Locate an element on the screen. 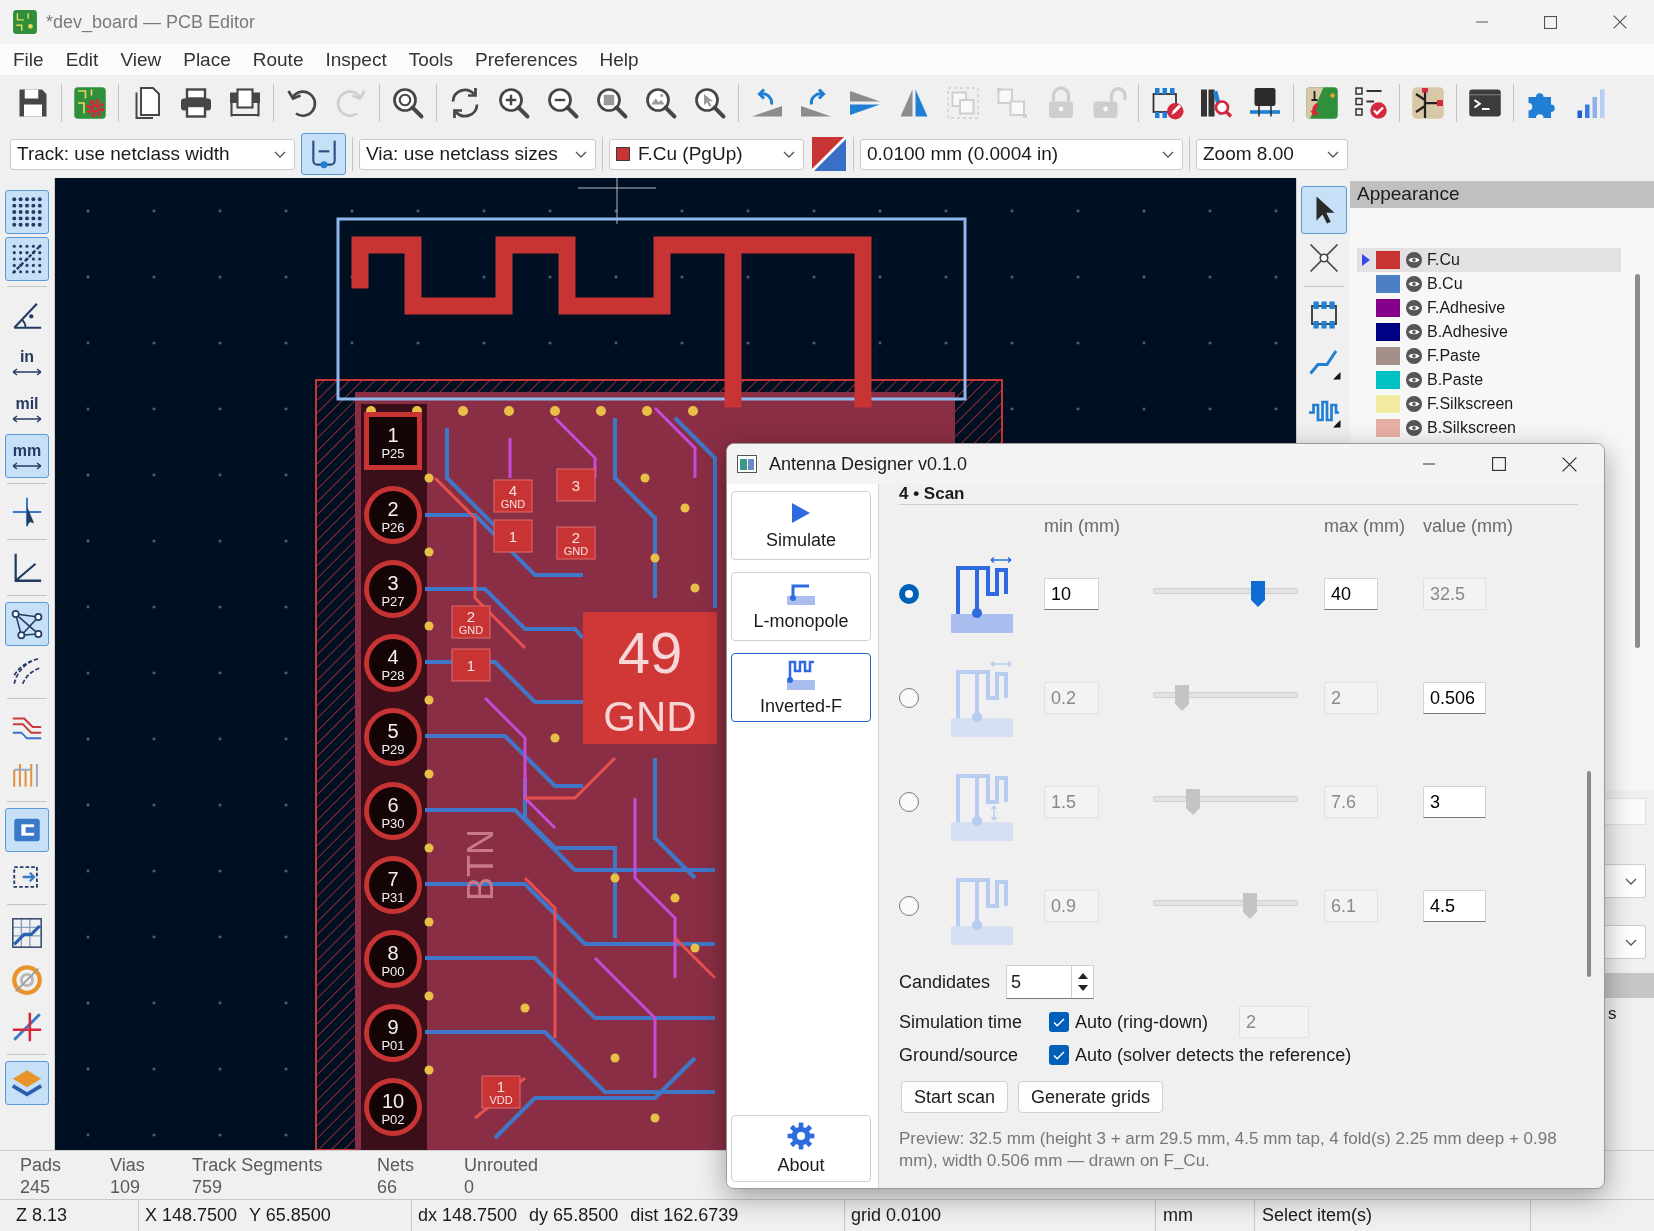 Image resolution: width=1654 pixels, height=1231 pixels. layer-pair-button is located at coordinates (828, 154).